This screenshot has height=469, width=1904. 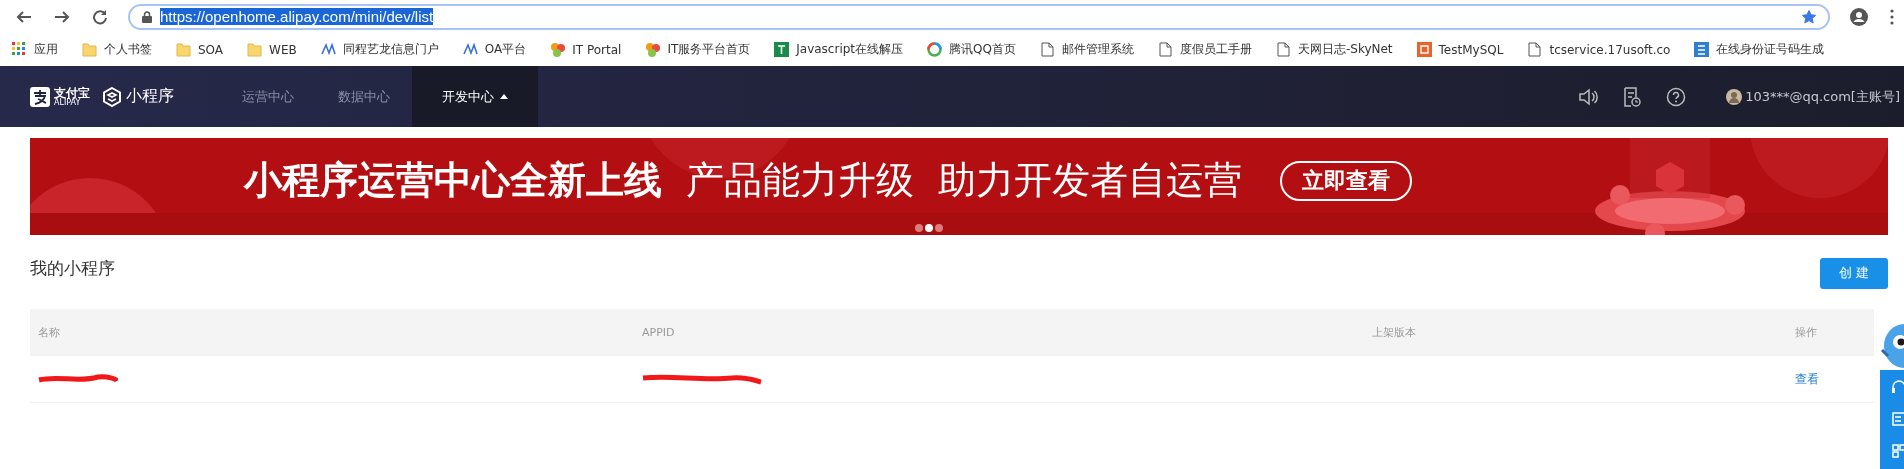 What do you see at coordinates (1898, 387) in the screenshot?
I see `headset-icon` at bounding box center [1898, 387].